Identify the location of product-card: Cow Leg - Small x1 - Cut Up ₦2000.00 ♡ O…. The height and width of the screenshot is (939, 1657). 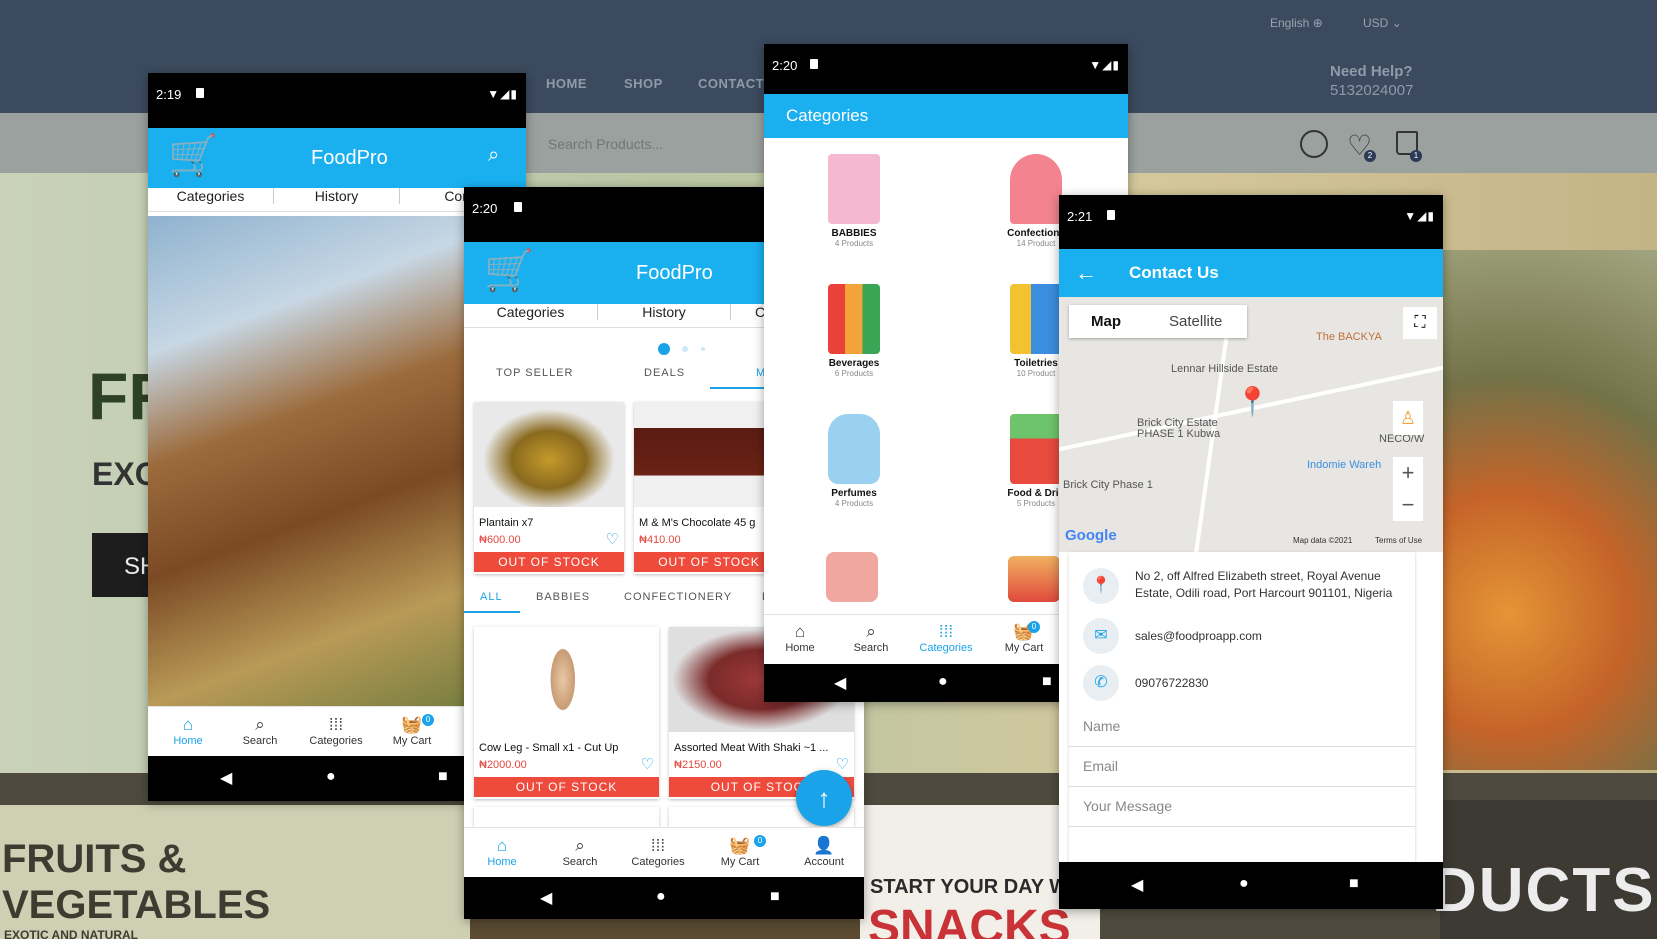
(566, 713).